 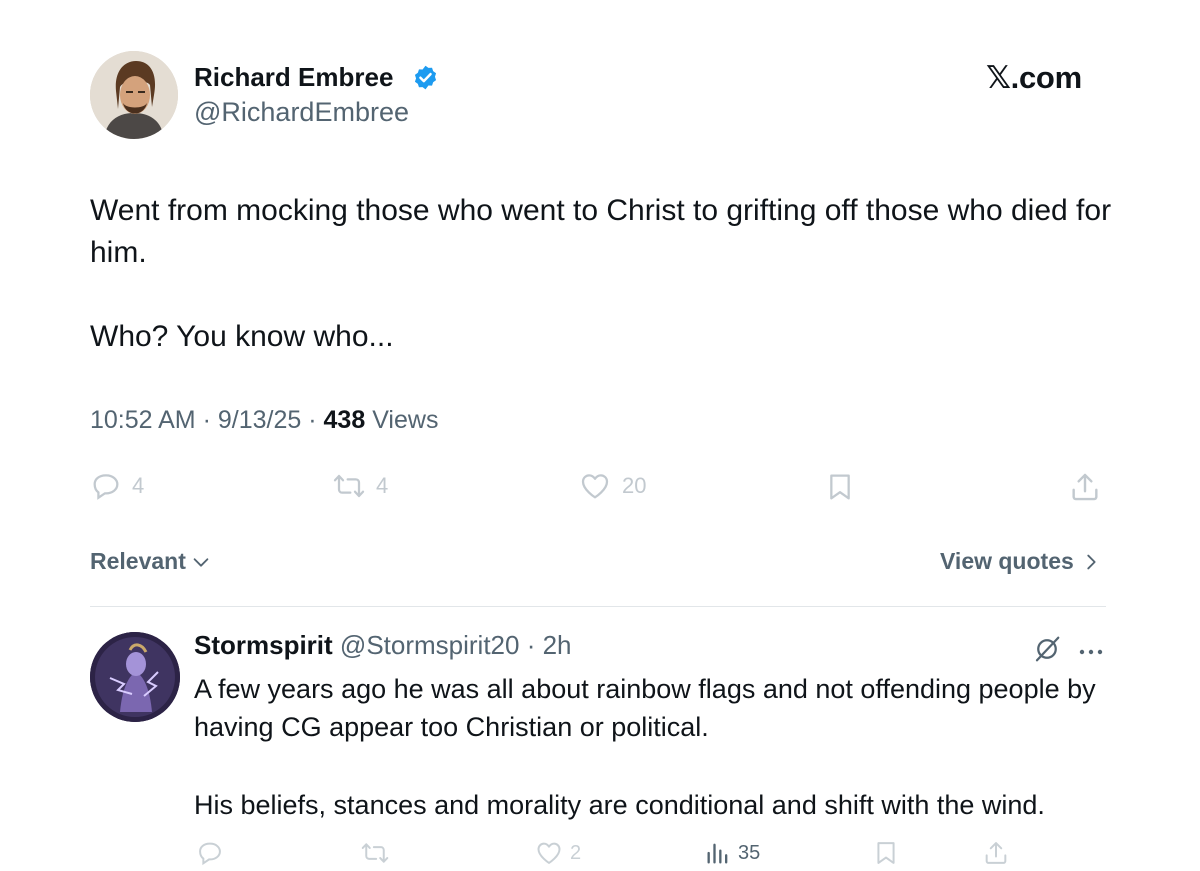 I want to click on x-logo: 𝕏.com, so click(x=1034, y=77).